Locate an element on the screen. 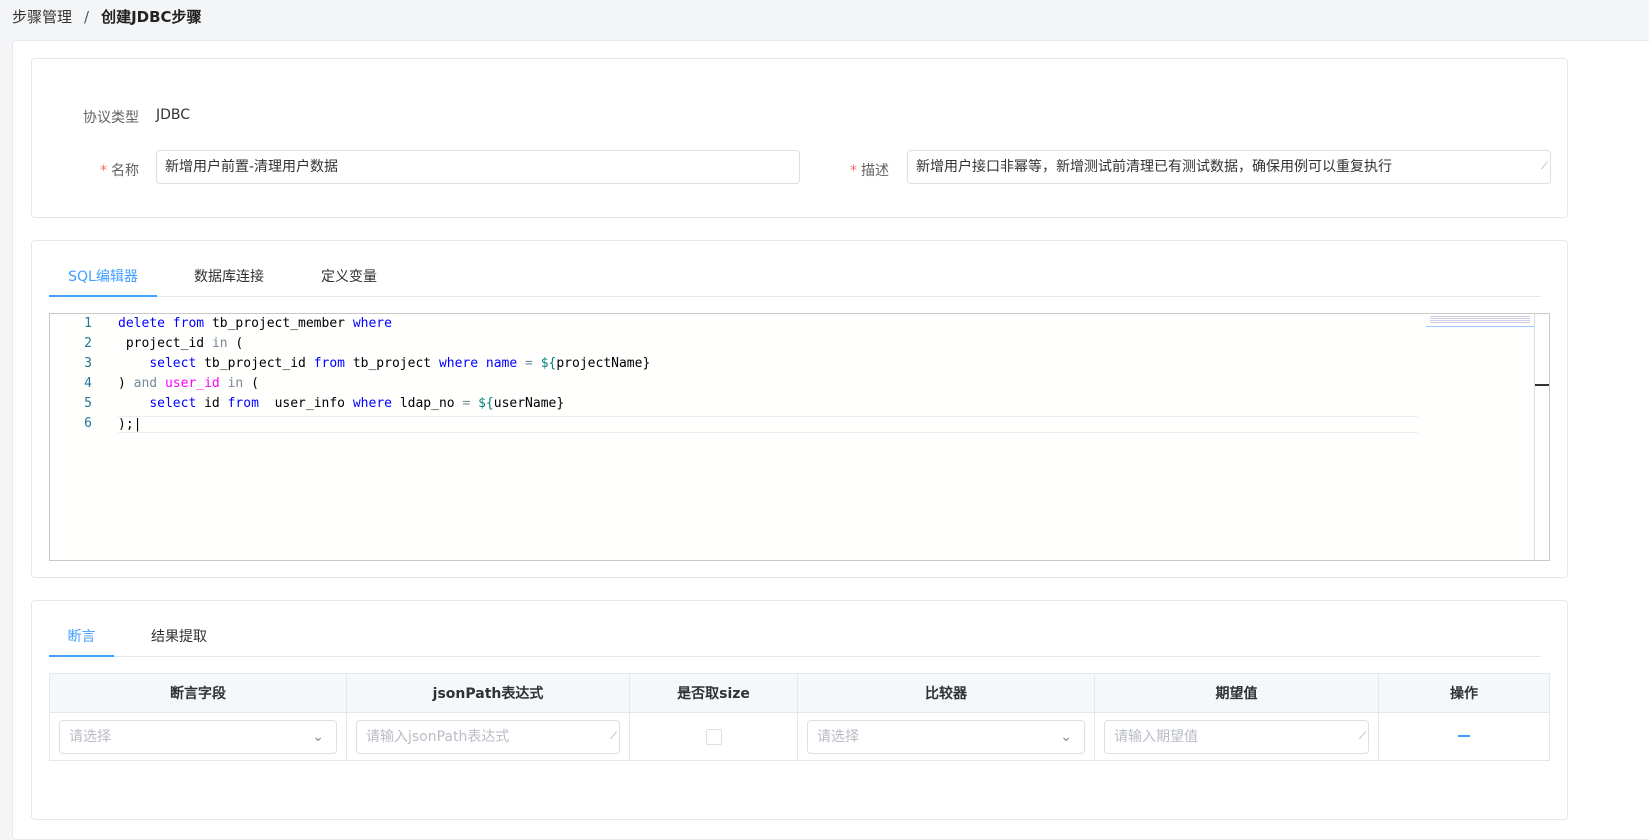  col-header: 比较器 is located at coordinates (946, 693).